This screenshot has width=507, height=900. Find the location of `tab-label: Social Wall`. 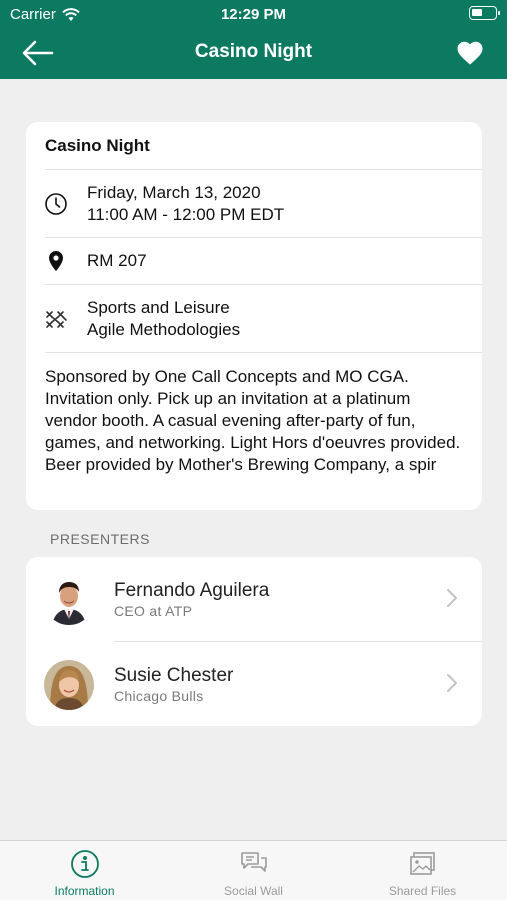

tab-label: Social Wall is located at coordinates (253, 891).